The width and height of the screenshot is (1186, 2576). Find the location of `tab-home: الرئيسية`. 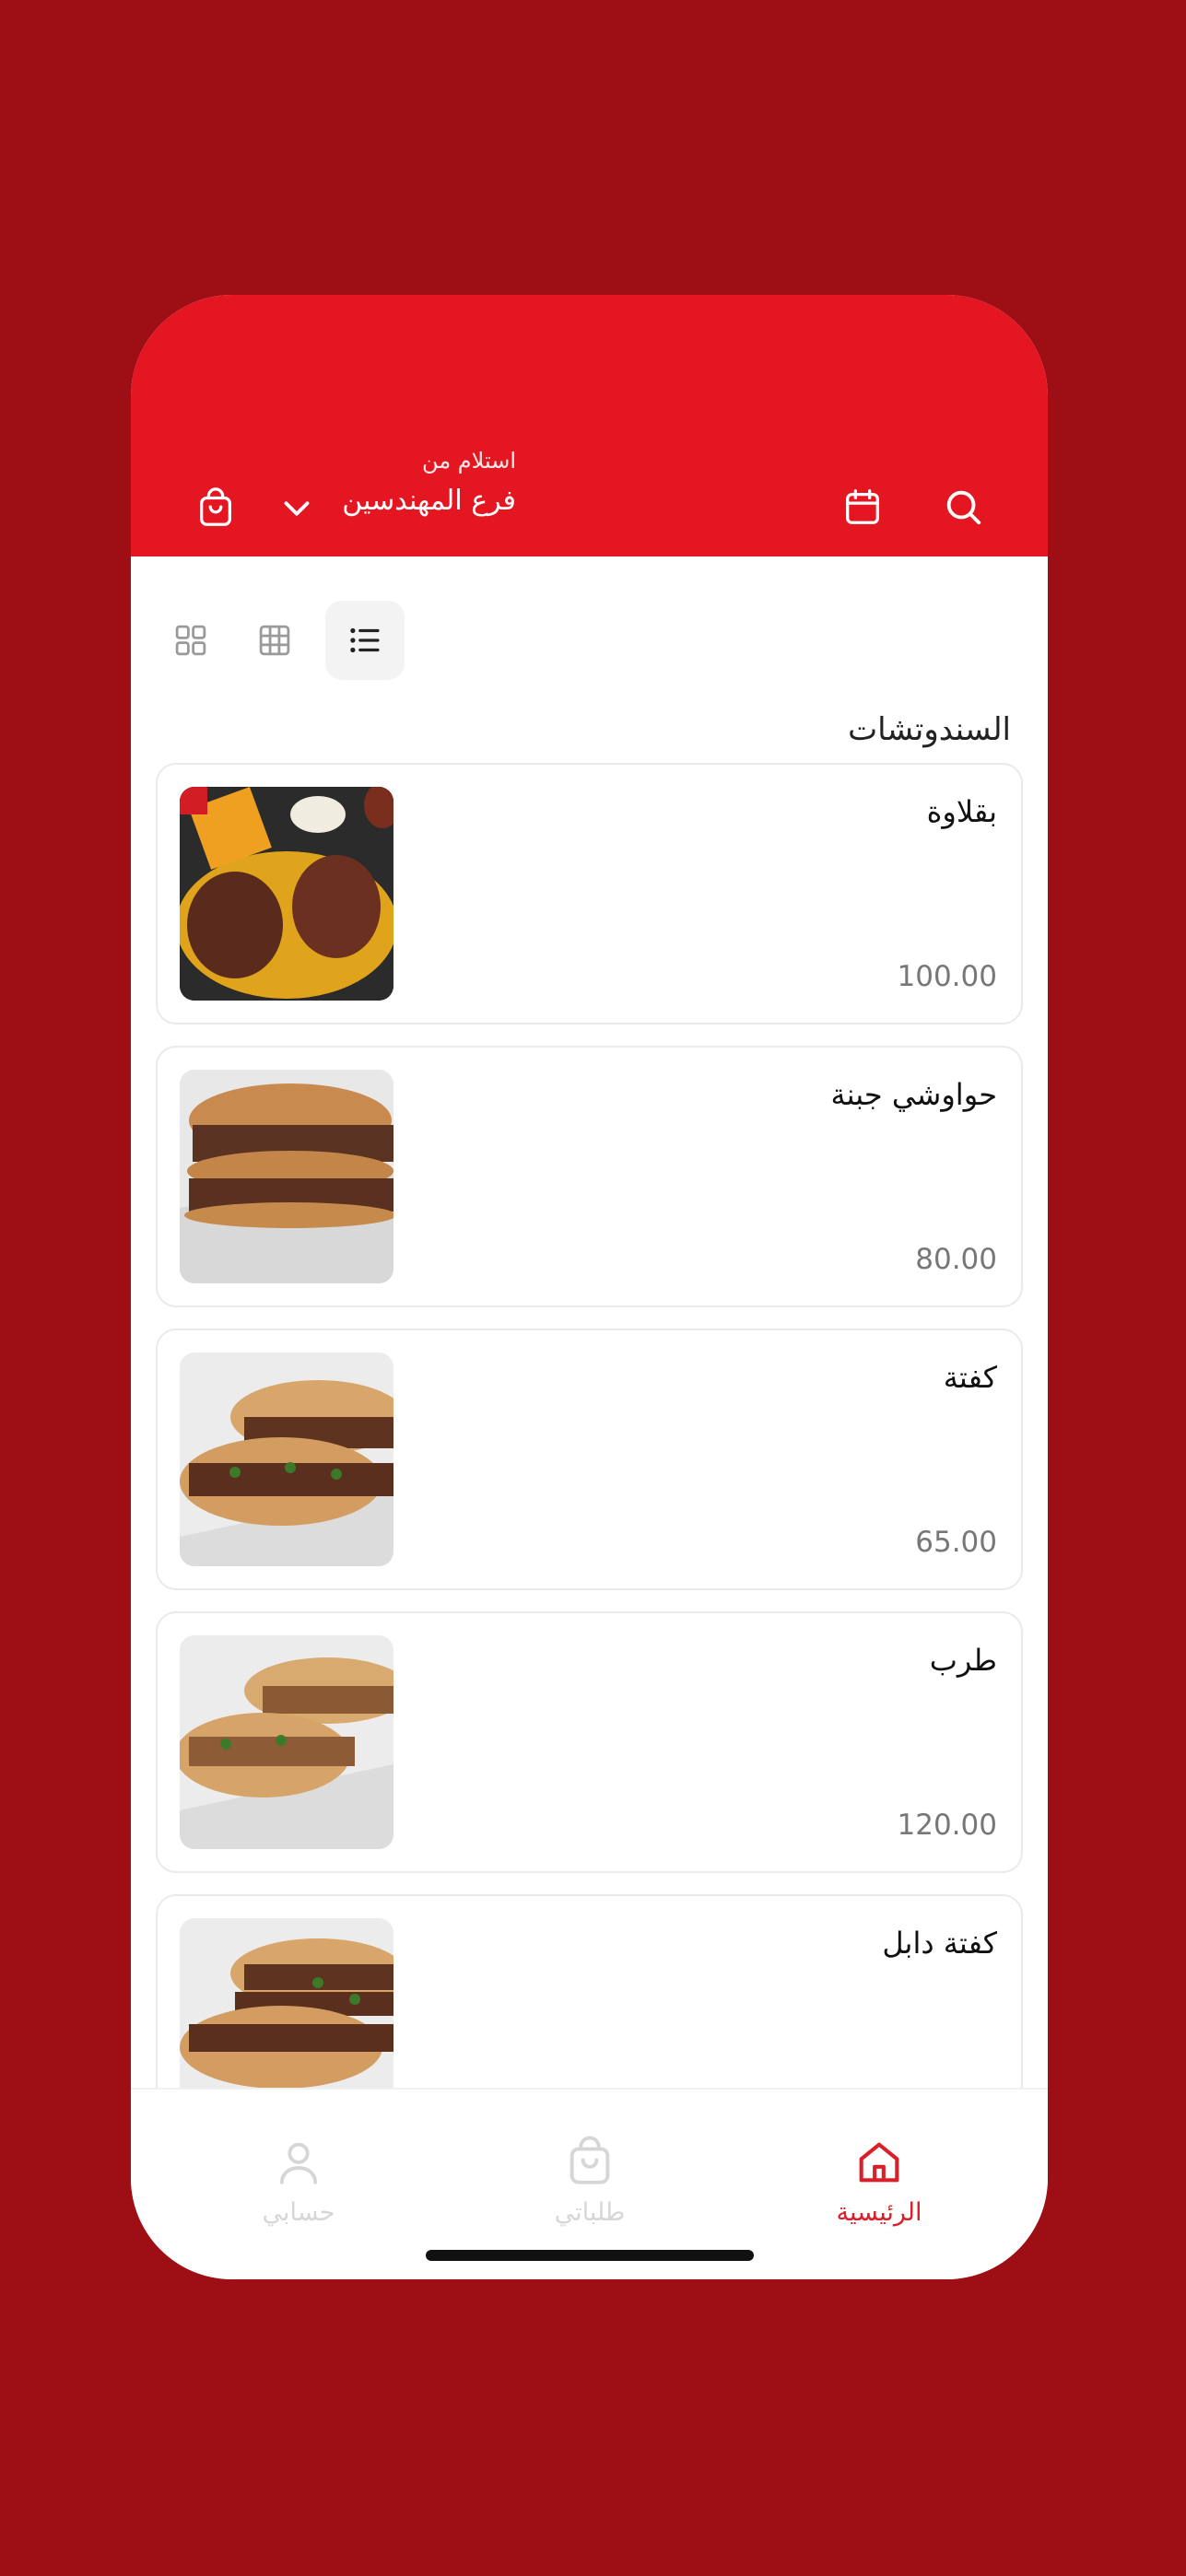

tab-home: الرئيسية is located at coordinates (879, 2181).